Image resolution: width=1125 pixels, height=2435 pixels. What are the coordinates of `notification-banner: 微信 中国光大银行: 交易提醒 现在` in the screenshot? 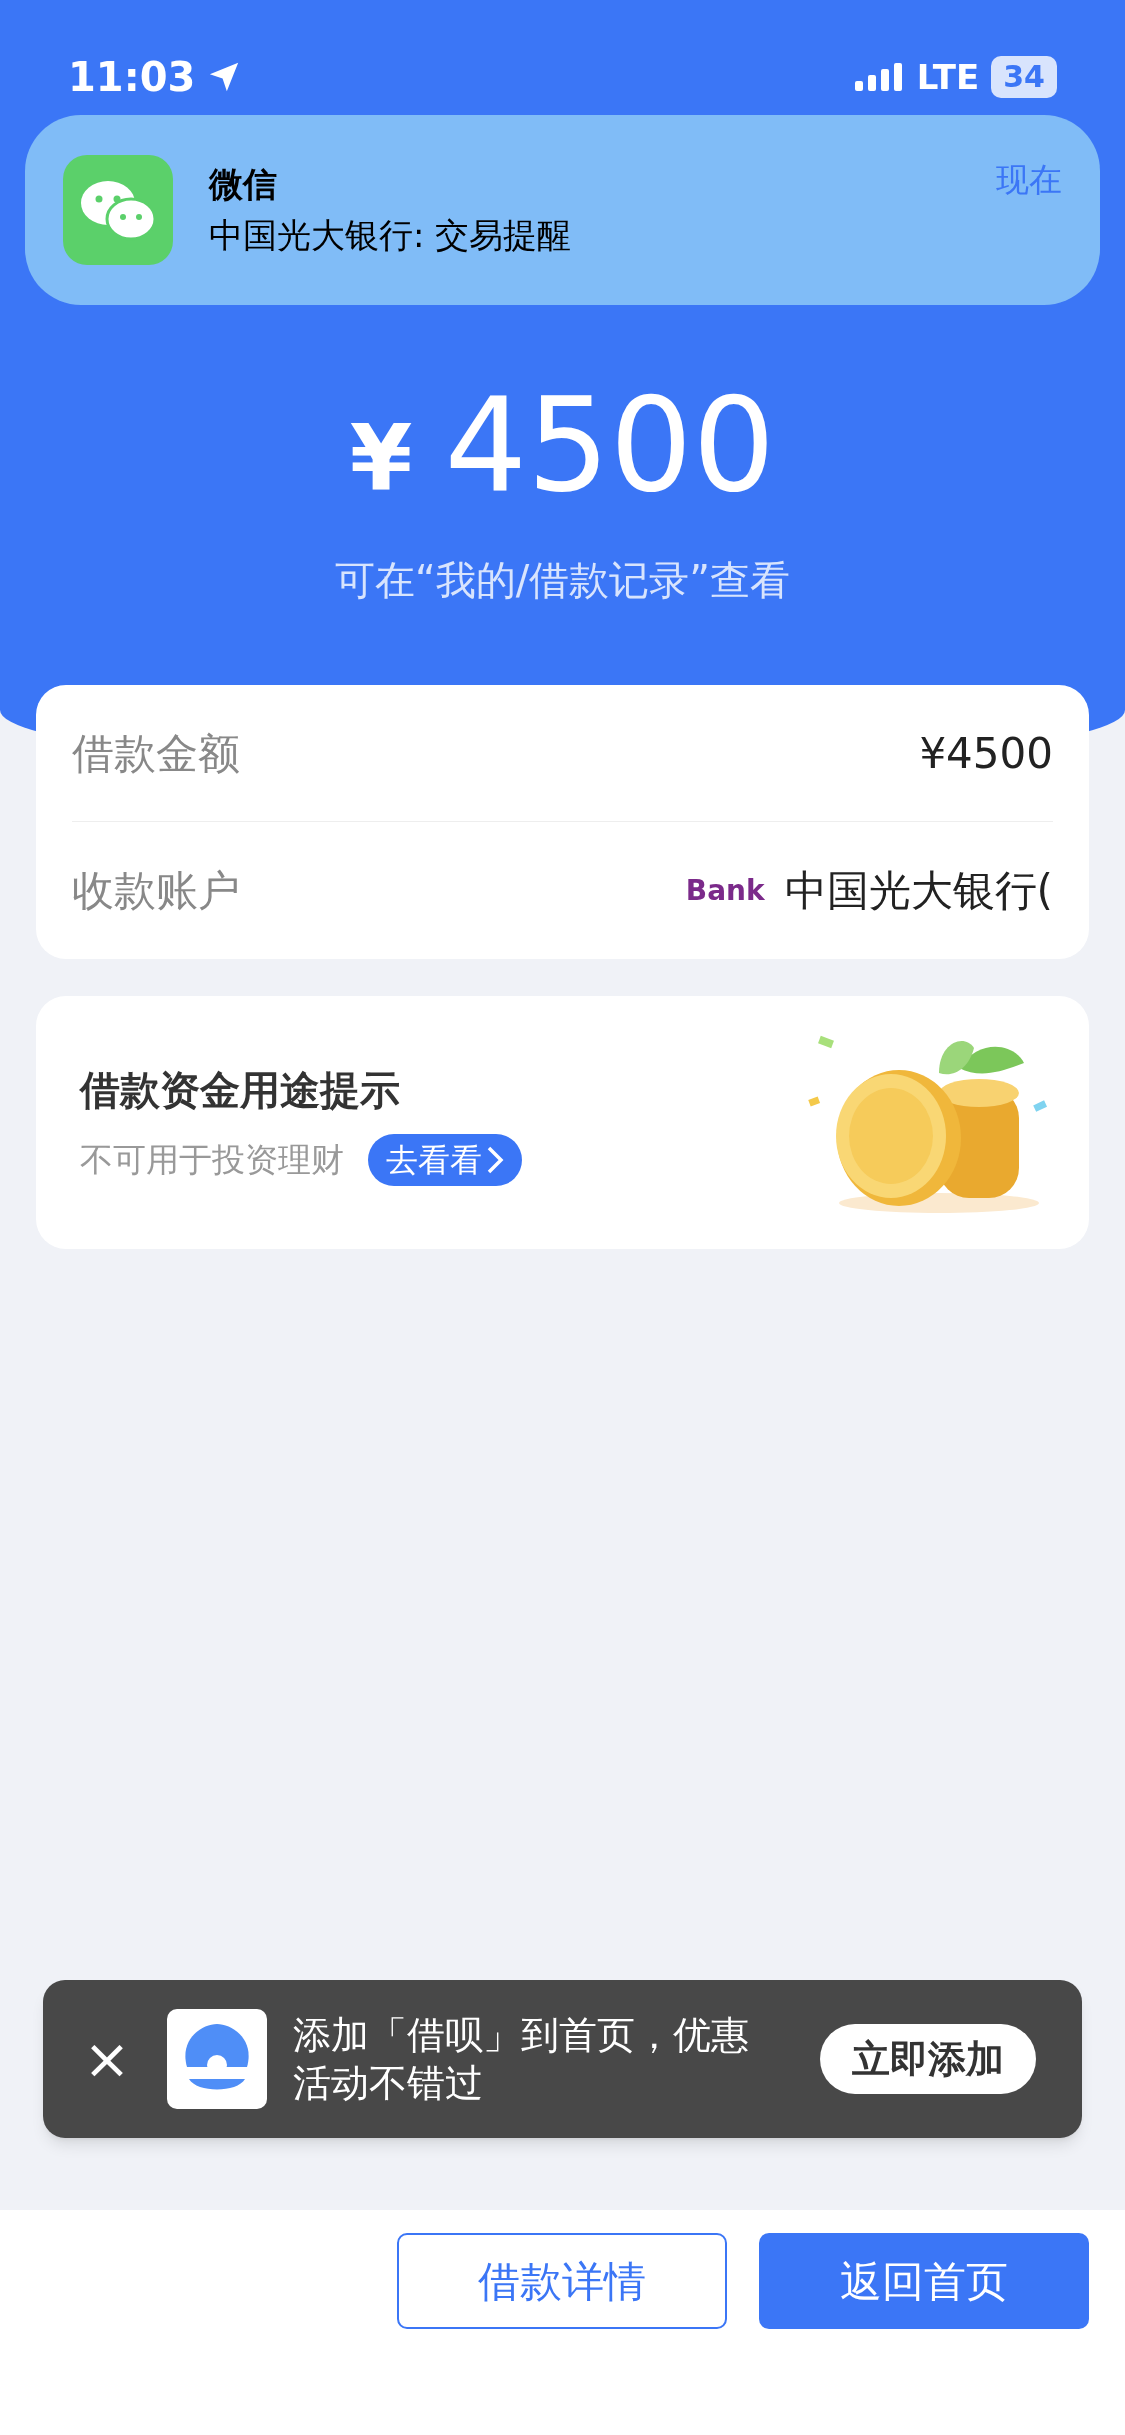 It's located at (562, 210).